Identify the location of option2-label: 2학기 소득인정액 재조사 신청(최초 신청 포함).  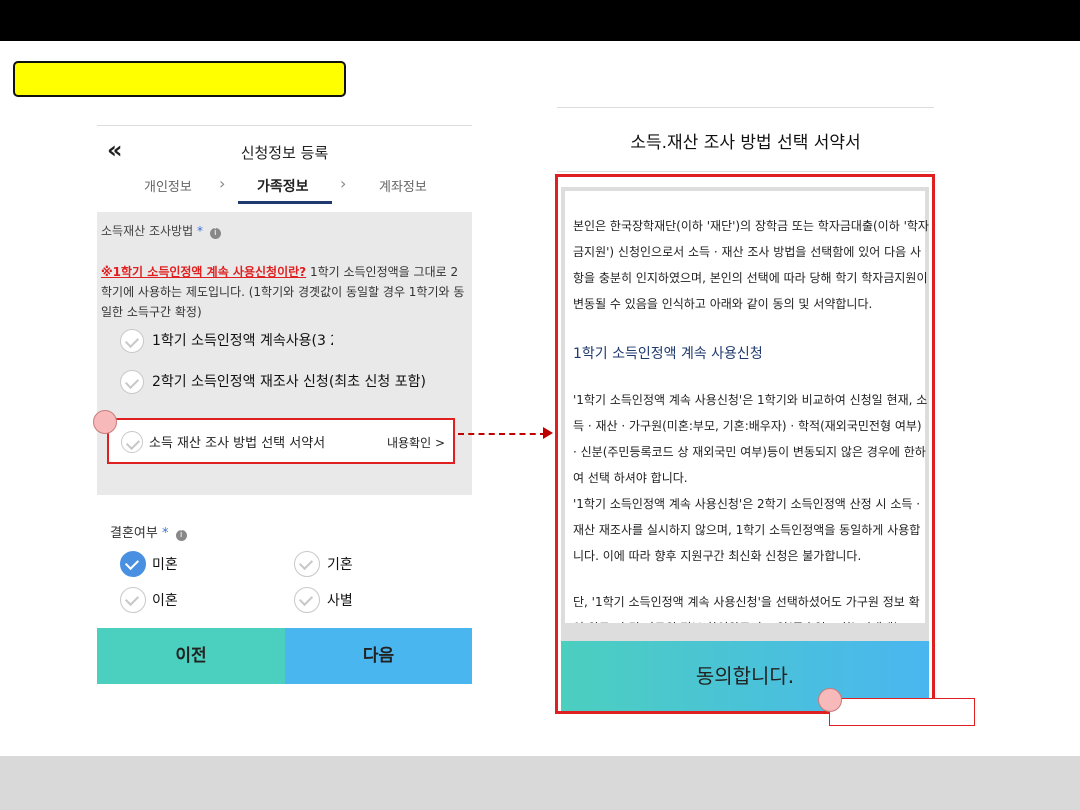
(289, 381).